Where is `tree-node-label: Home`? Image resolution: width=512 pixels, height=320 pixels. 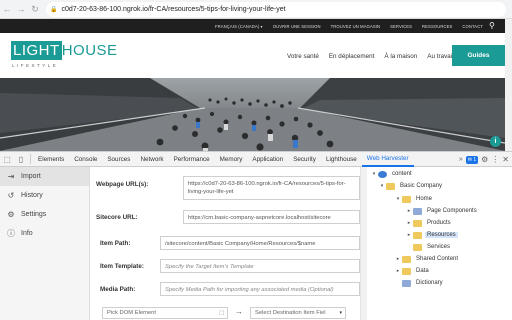
tree-node-label: Home is located at coordinates (424, 199).